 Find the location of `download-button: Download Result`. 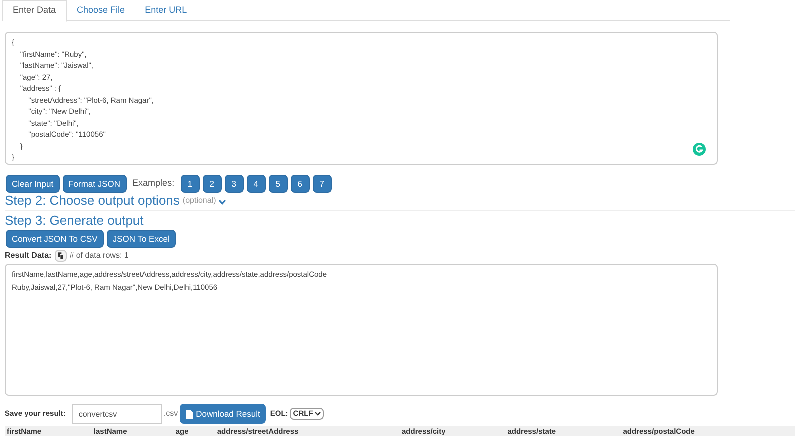

download-button: Download Result is located at coordinates (223, 414).